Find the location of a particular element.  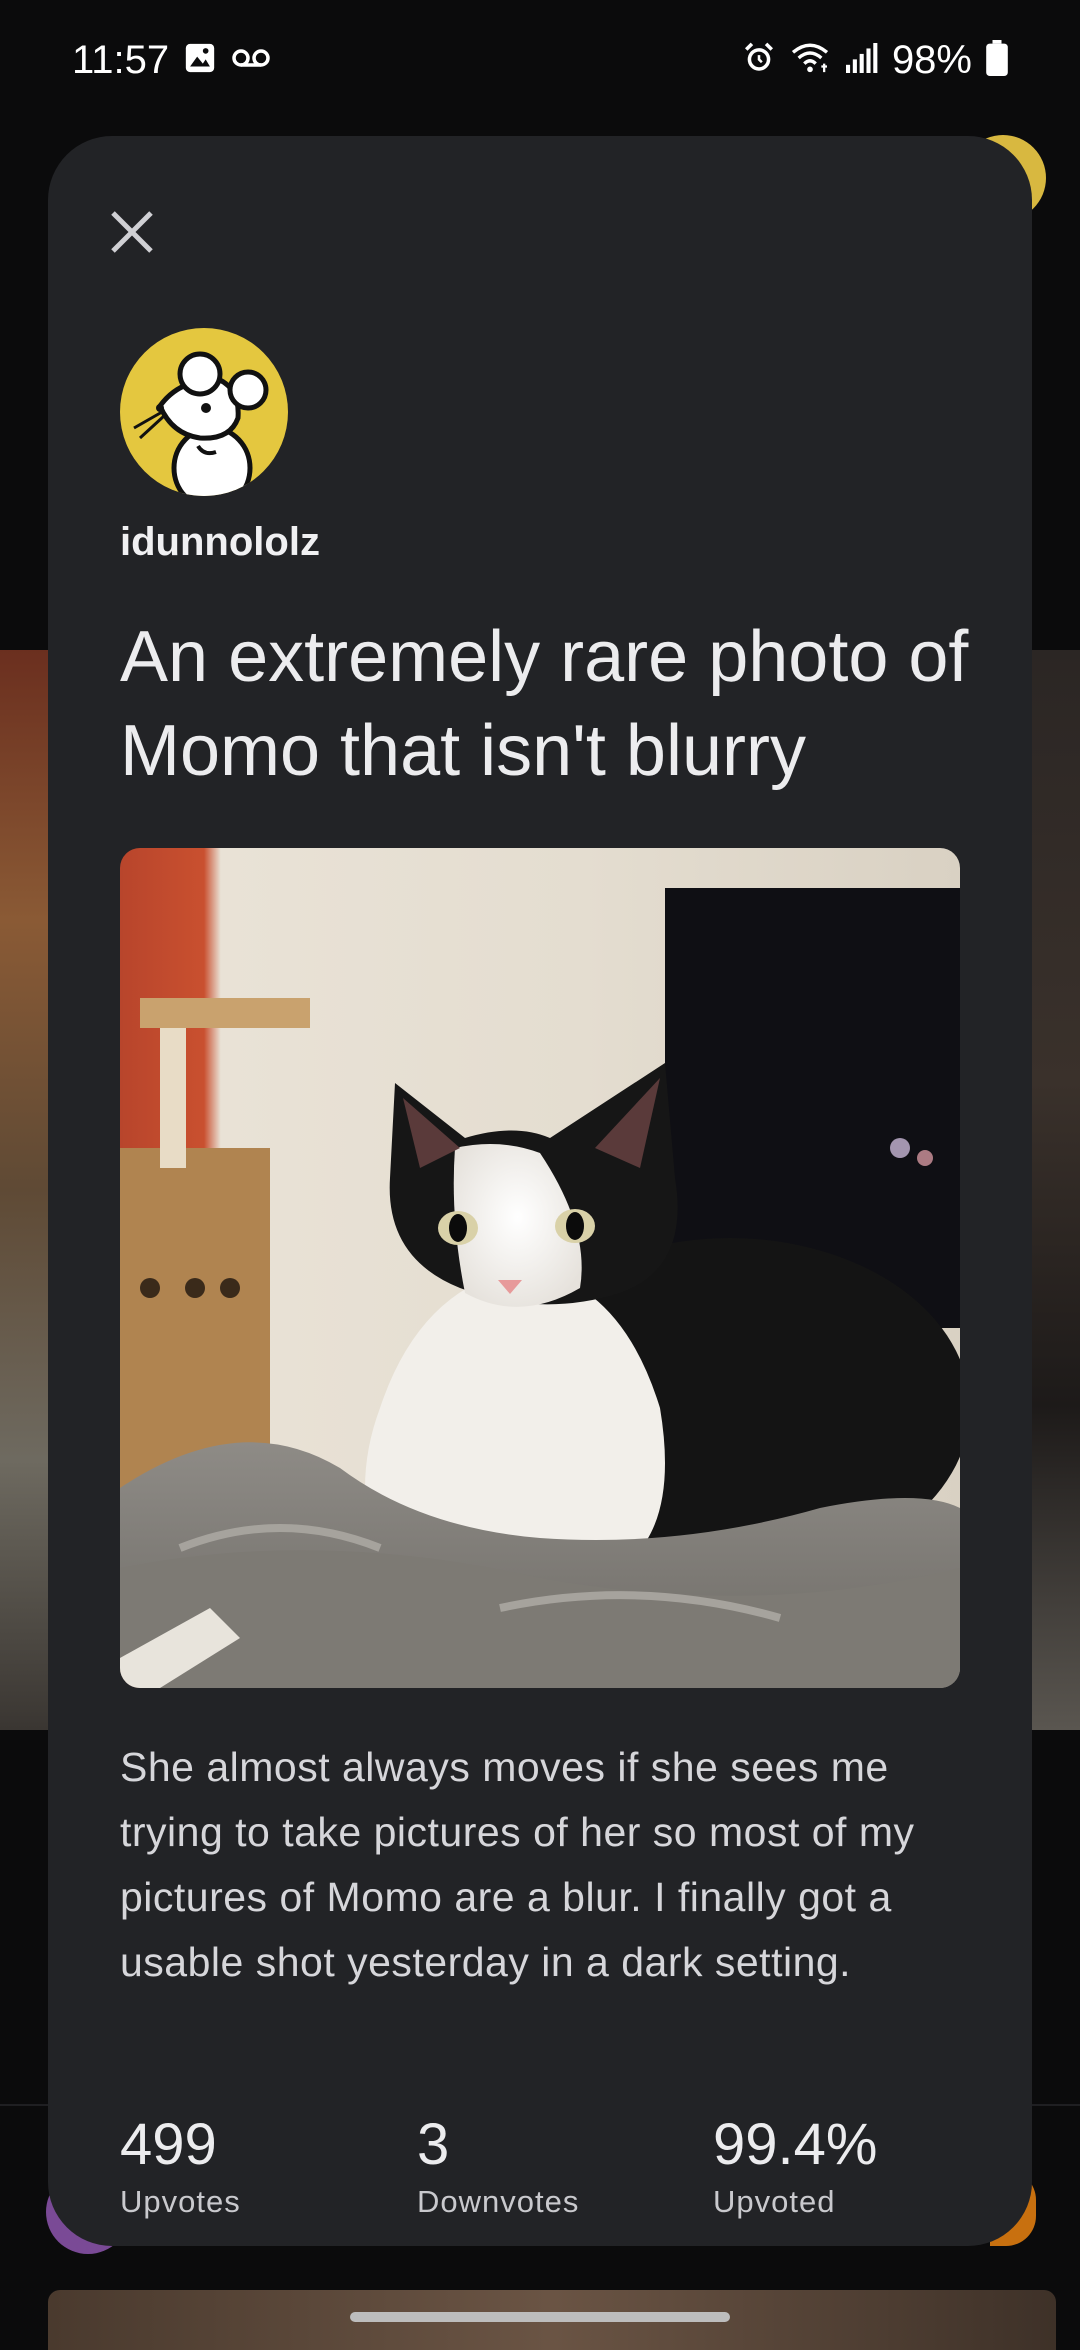

close-button is located at coordinates (132, 234).